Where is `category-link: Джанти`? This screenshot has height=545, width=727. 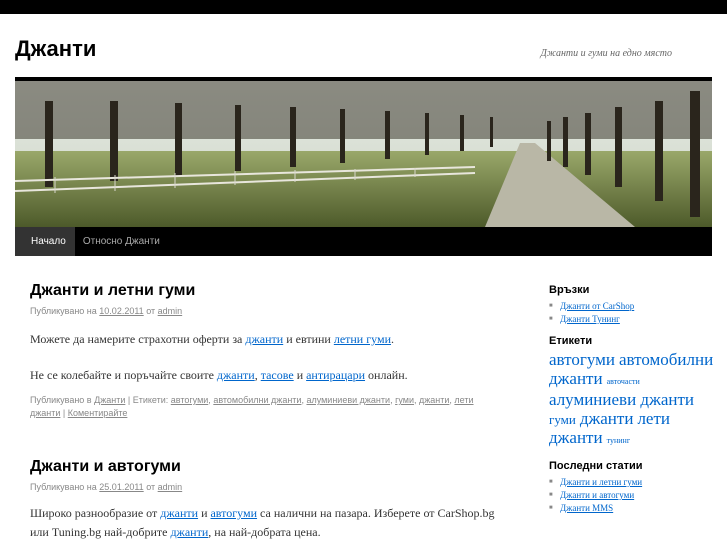 category-link: Джанти is located at coordinates (109, 400).